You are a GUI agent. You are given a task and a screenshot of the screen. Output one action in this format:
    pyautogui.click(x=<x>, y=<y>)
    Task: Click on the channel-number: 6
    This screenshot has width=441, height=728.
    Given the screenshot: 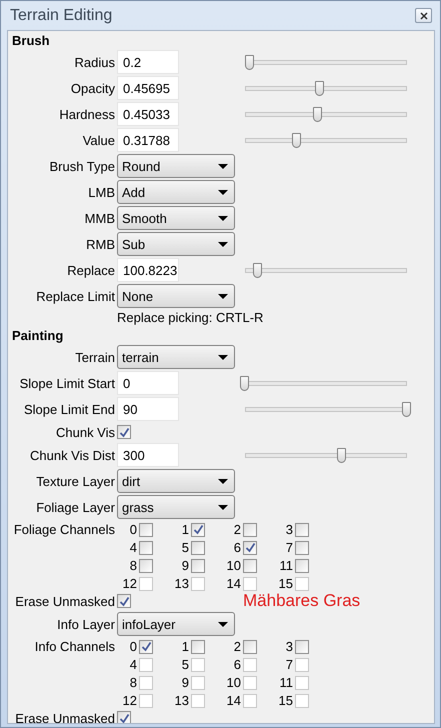 What is the action you would take?
    pyautogui.click(x=237, y=664)
    